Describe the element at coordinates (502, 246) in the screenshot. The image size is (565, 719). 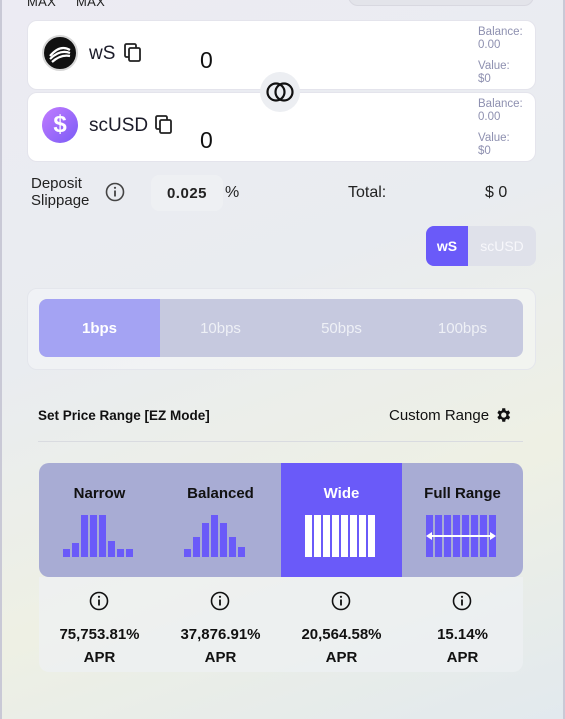
I see `toggle-scusd: scUSD` at that location.